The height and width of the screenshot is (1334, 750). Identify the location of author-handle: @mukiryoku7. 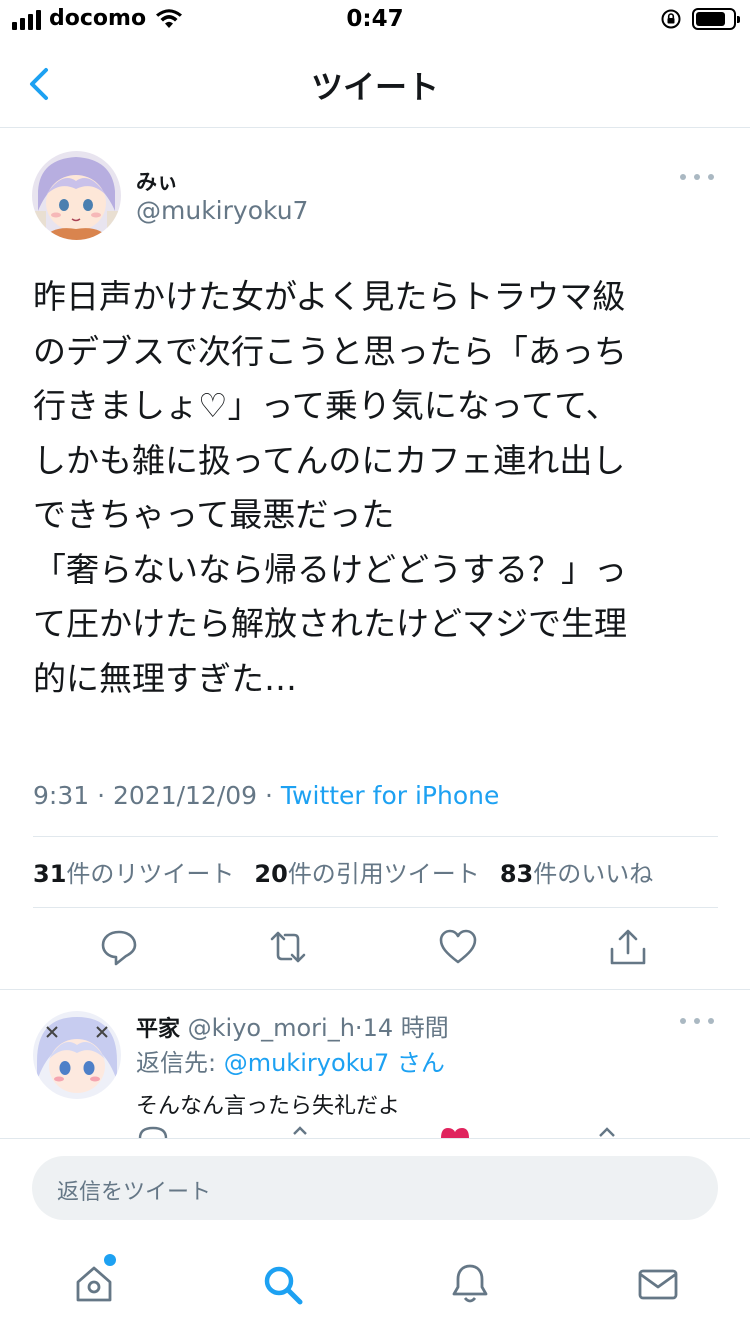
(222, 210).